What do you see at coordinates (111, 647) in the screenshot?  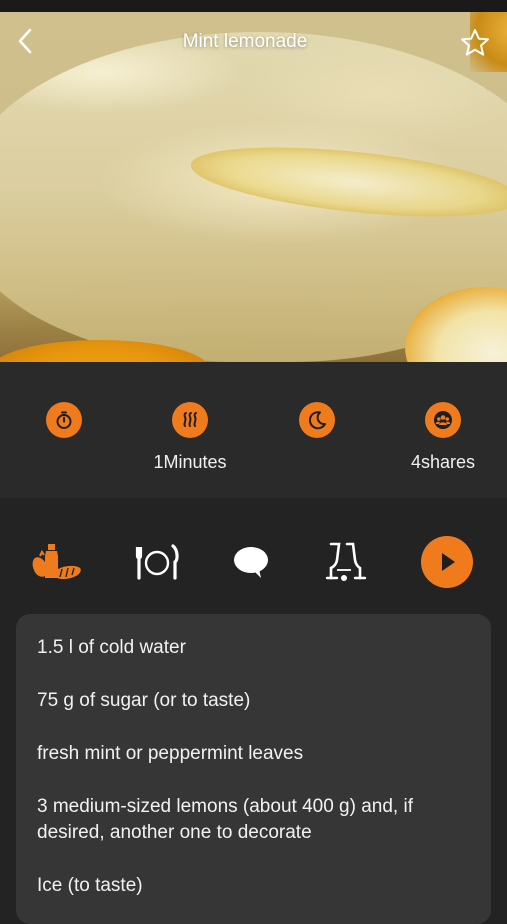 I see `list-item: 1.5 l of cold water` at bounding box center [111, 647].